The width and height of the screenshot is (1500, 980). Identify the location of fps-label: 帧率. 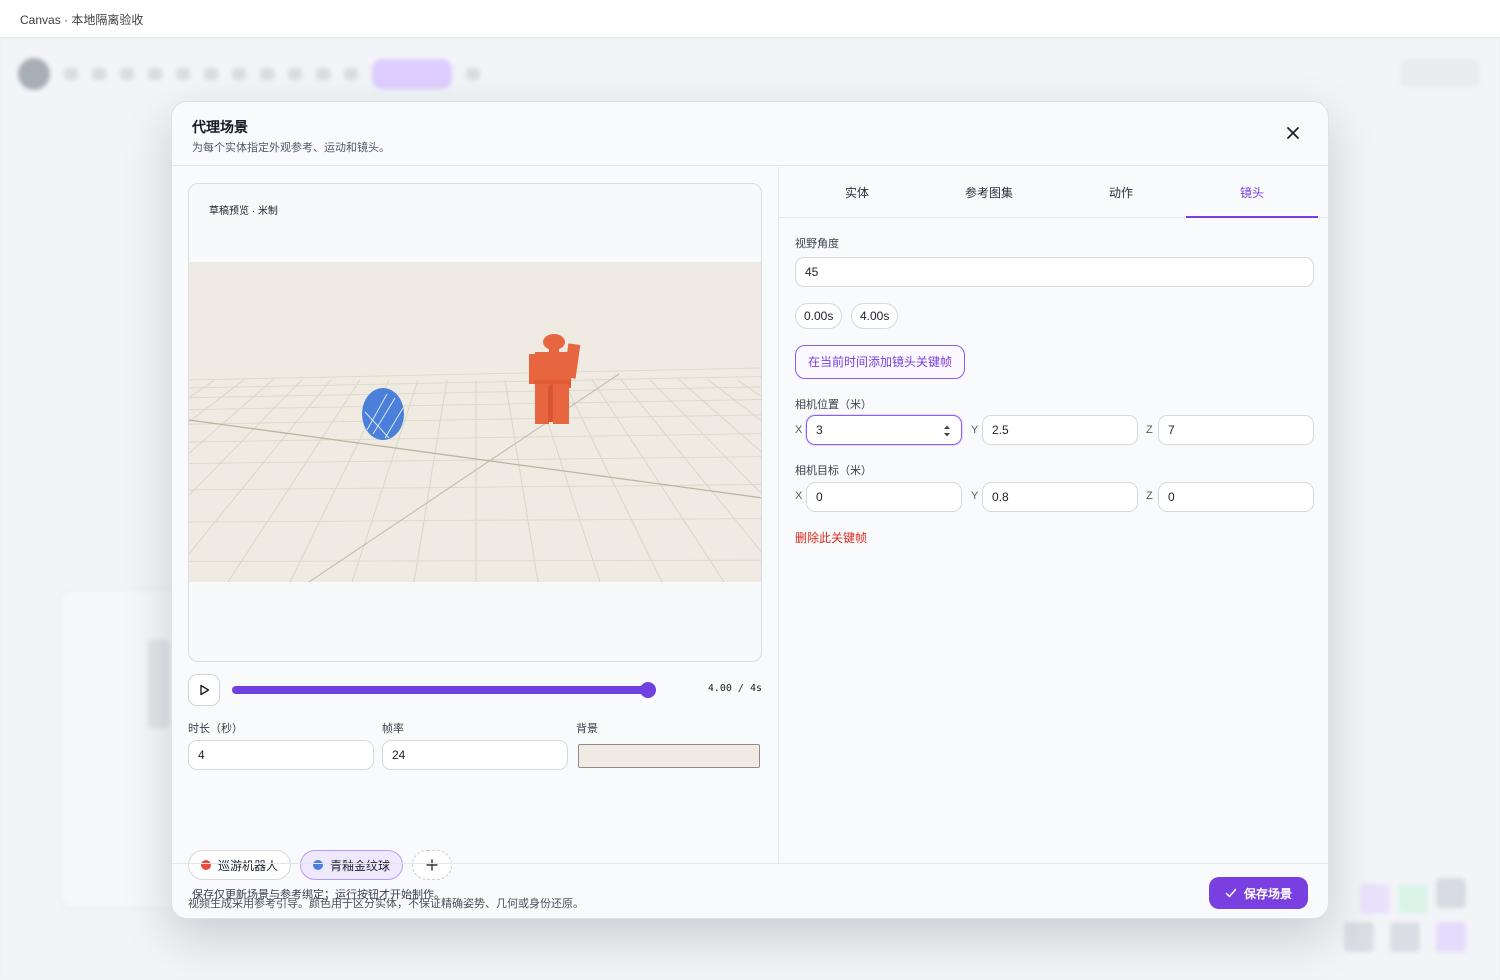
(393, 729).